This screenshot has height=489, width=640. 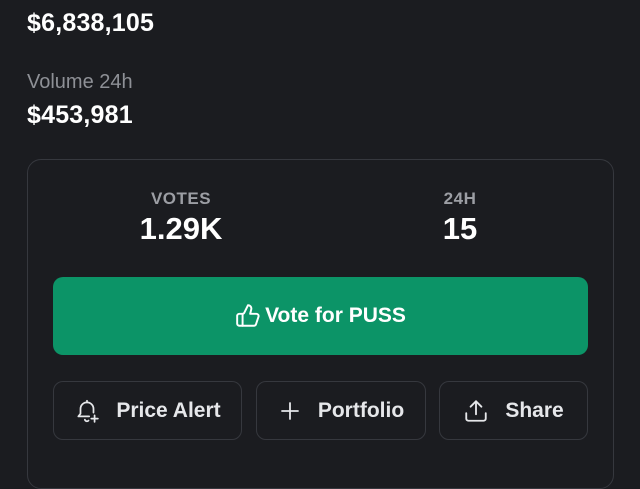 I want to click on vote-button-label: Vote for PUSS, so click(x=335, y=315).